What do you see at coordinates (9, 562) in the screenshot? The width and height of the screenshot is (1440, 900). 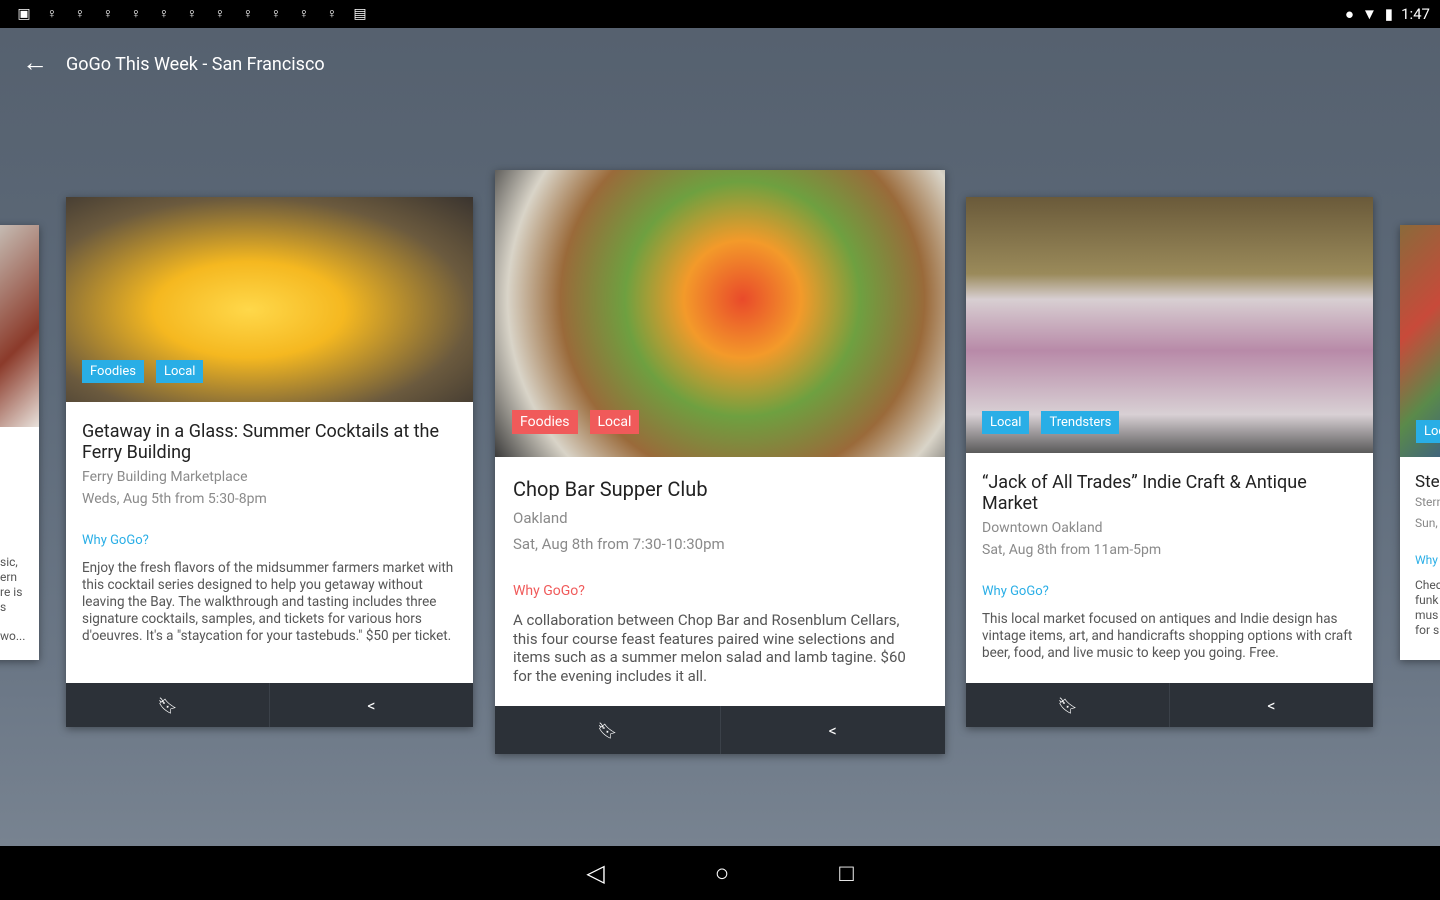 I see `description-fragment: sic,` at bounding box center [9, 562].